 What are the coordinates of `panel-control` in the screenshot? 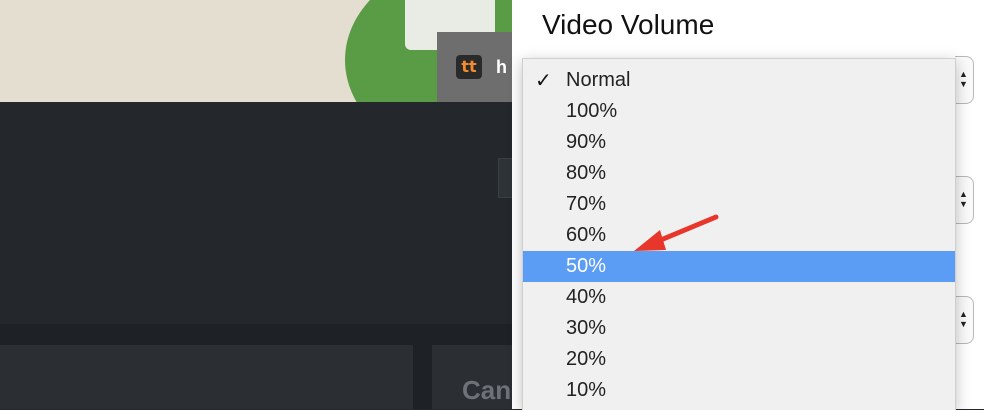 It's located at (505, 178).